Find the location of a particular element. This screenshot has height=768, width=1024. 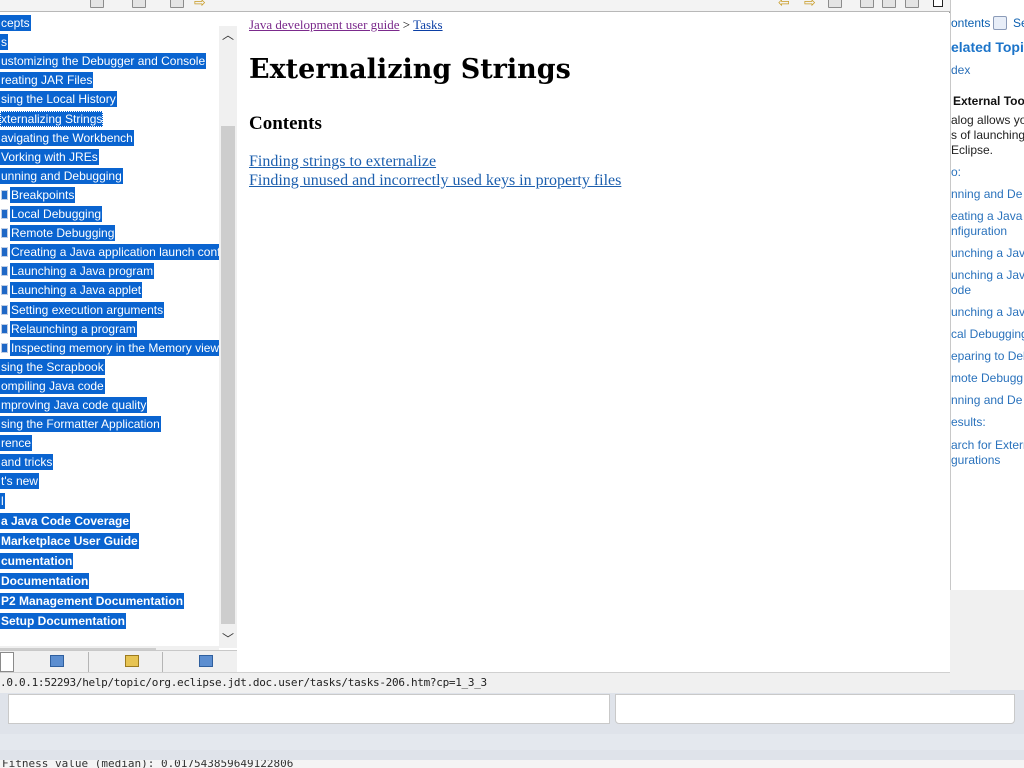

scroll-up-icon: ︿ is located at coordinates (228, 35).